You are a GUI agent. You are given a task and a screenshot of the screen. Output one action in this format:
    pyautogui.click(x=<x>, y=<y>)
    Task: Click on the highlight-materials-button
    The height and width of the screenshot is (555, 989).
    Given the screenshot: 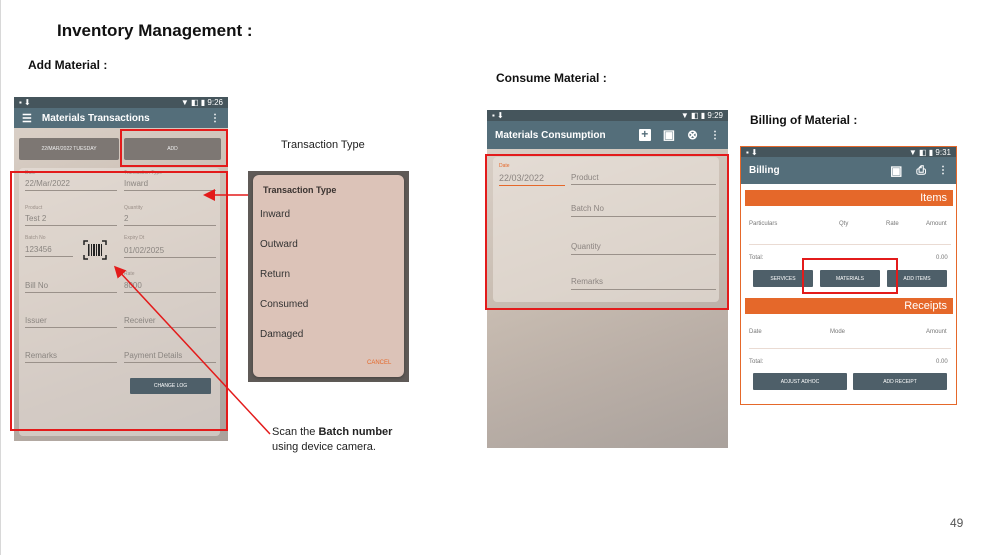 What is the action you would take?
    pyautogui.click(x=850, y=276)
    